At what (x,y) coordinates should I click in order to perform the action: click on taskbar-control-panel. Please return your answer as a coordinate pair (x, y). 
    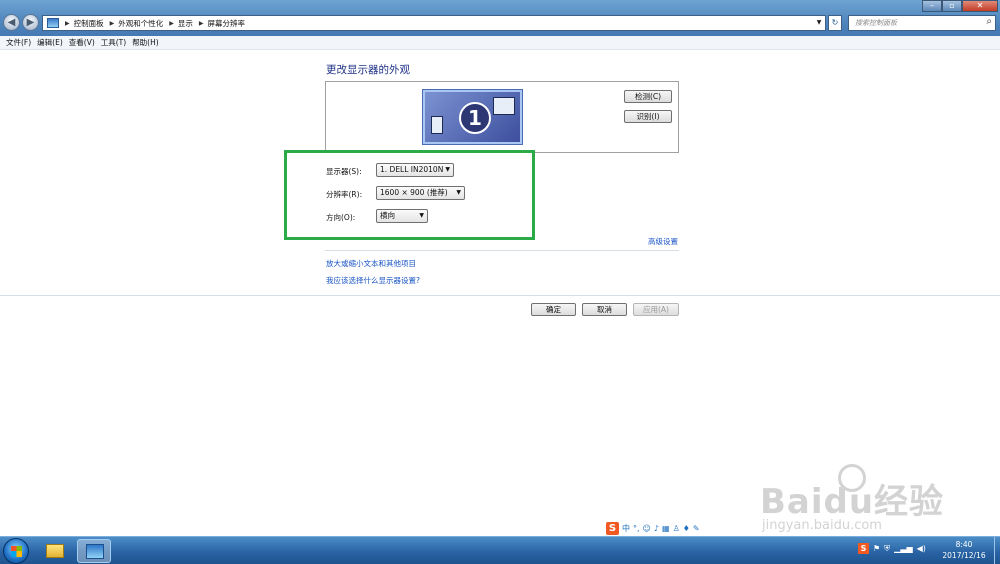
    Looking at the image, I should click on (94, 551).